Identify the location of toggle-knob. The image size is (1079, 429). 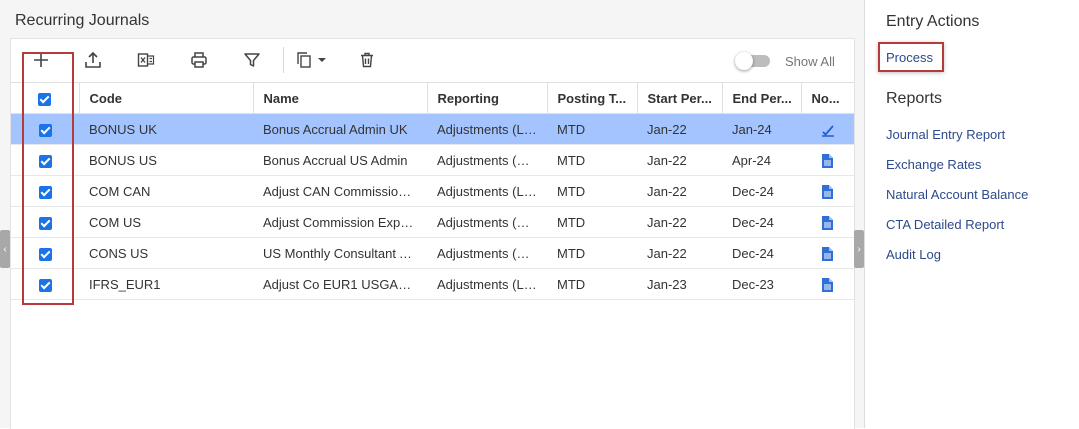
(744, 61).